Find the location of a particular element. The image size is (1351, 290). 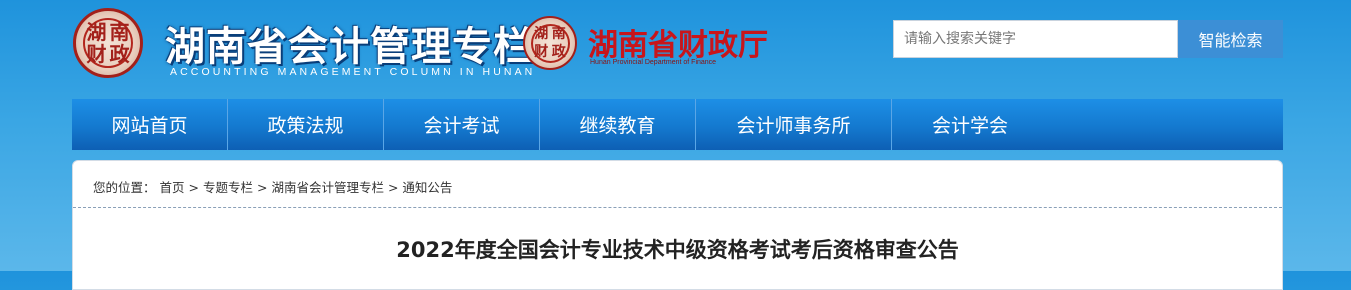

nav-item-accounting-society: 会计学会 is located at coordinates (970, 124).